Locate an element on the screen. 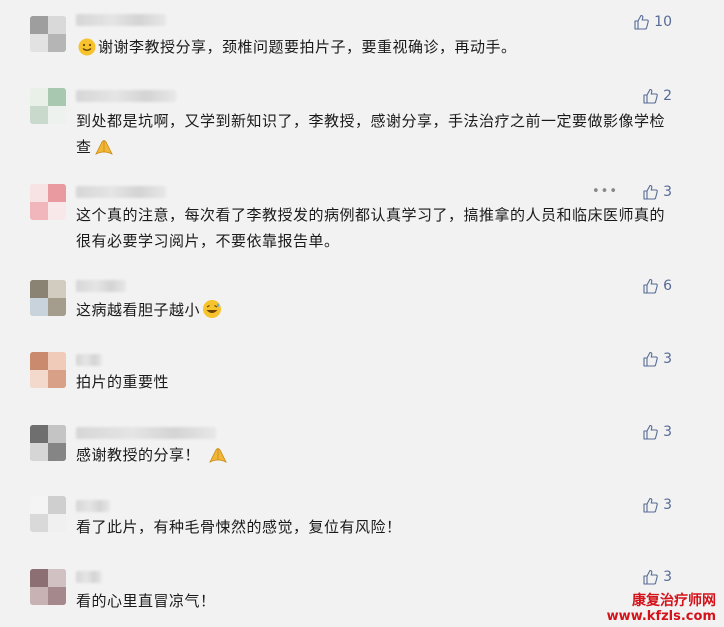  like-button: 10 is located at coordinates (652, 22).